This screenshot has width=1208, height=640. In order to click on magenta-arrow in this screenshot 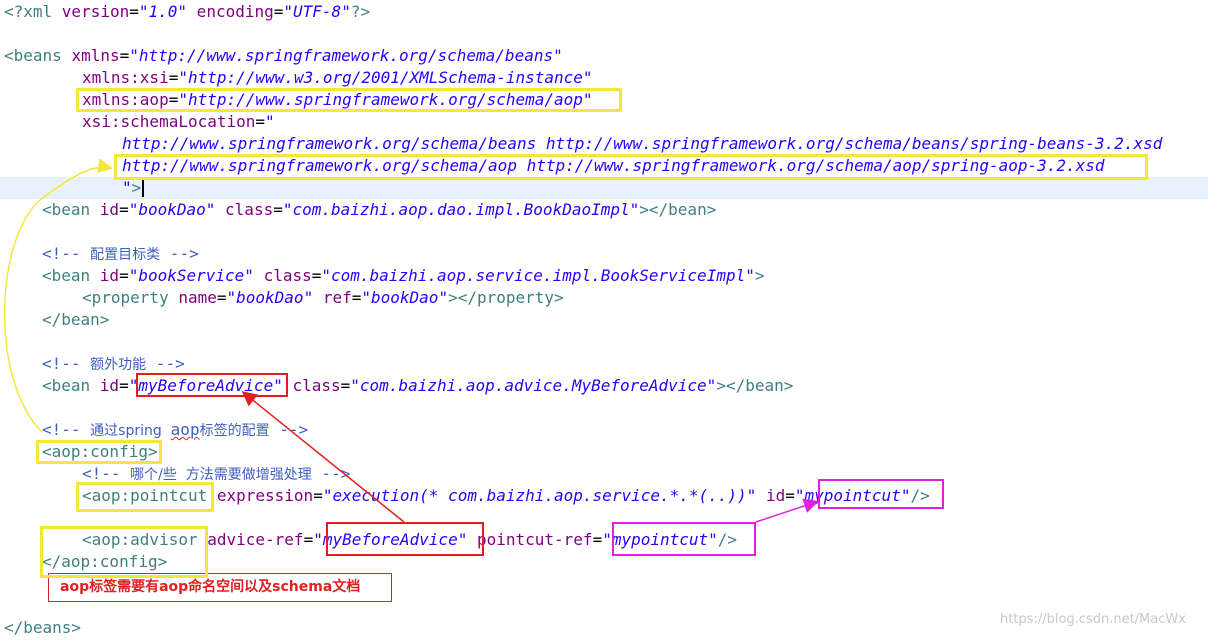, I will do `click(787, 510)`.